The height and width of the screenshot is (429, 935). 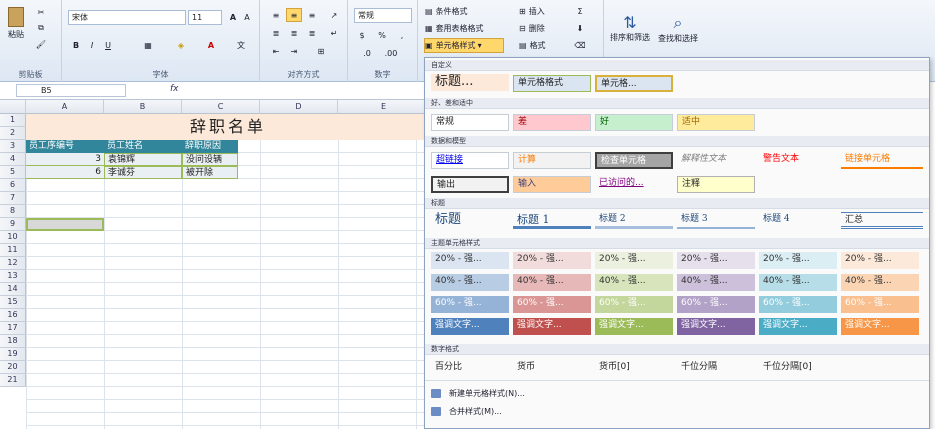 I want to click on header-cell-name: 员工姓名, so click(x=143, y=146).